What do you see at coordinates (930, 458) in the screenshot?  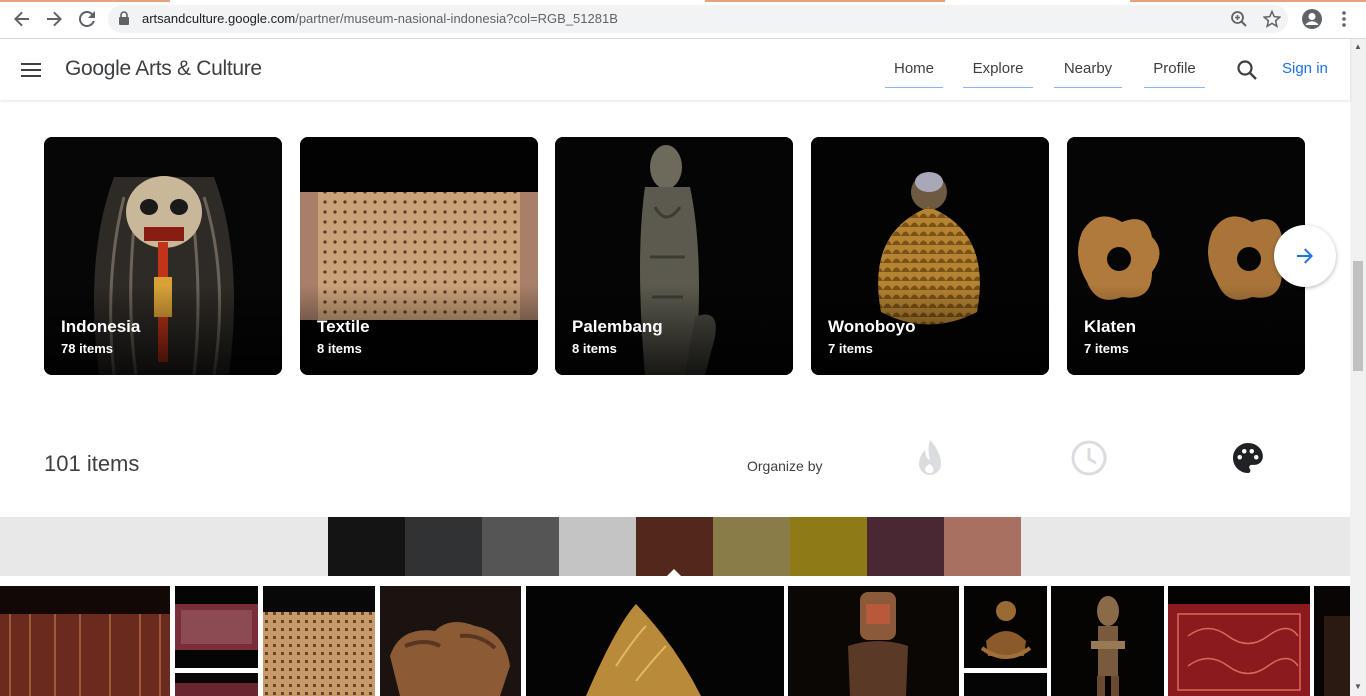 I see `popularity-flame-icon` at bounding box center [930, 458].